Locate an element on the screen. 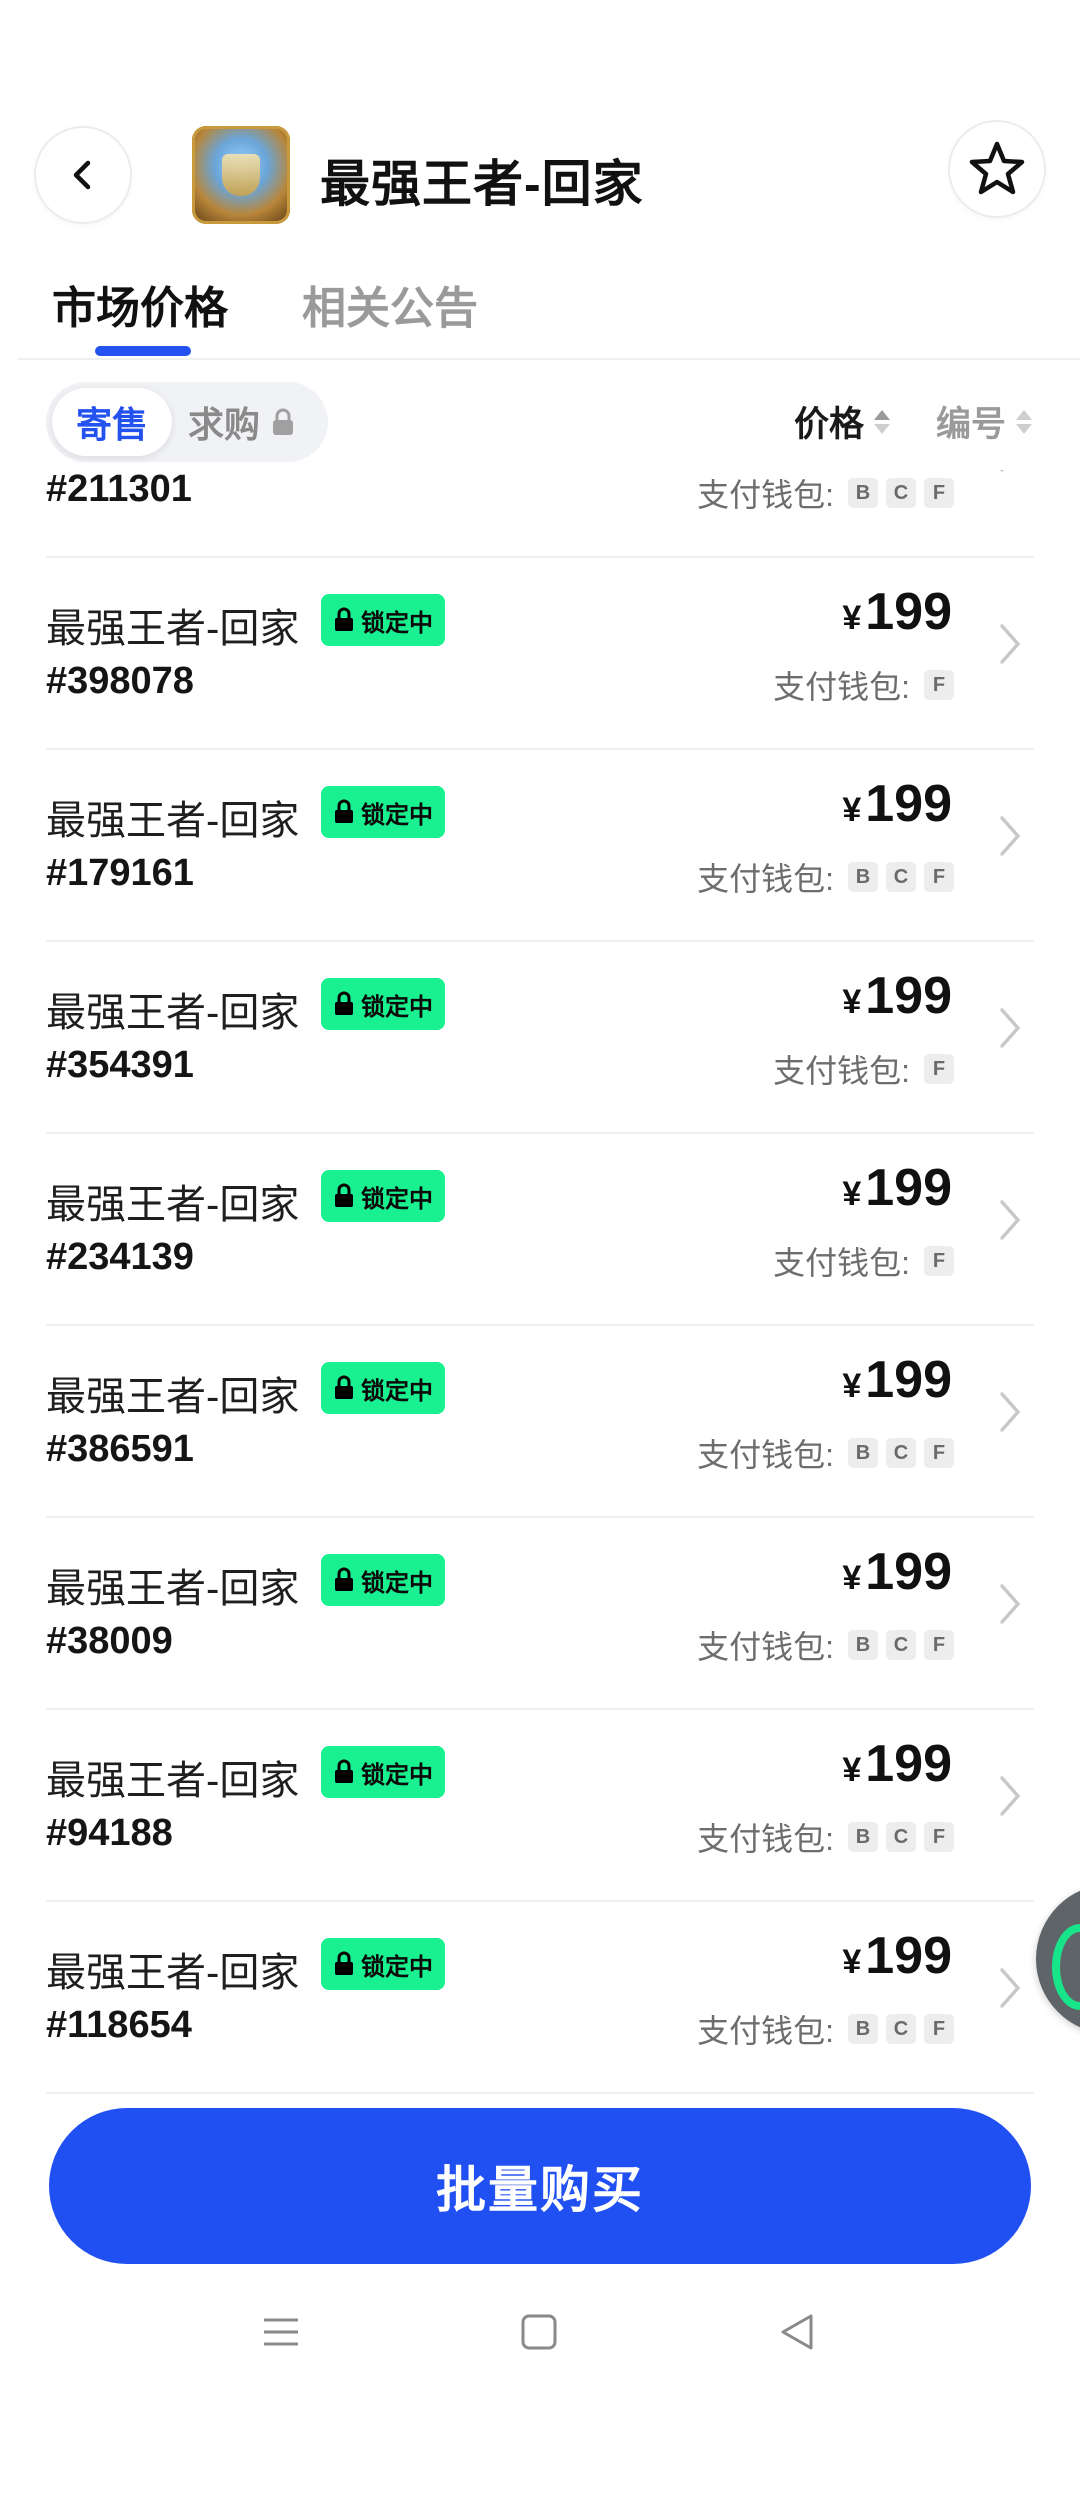 The image size is (1080, 2500). segment-consign: 寄售 is located at coordinates (112, 422).